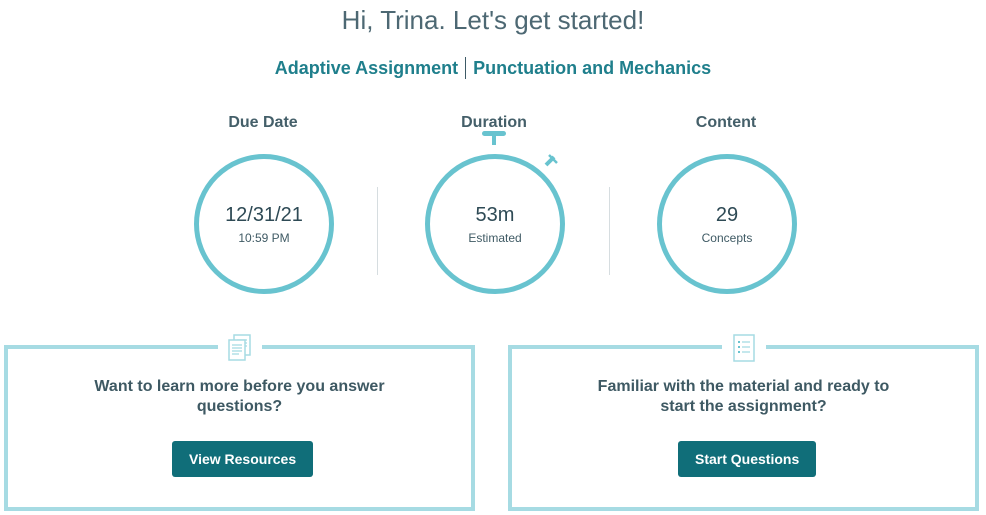 The image size is (986, 515). I want to click on assignment-name: Punctuation and Mechanics, so click(592, 68).